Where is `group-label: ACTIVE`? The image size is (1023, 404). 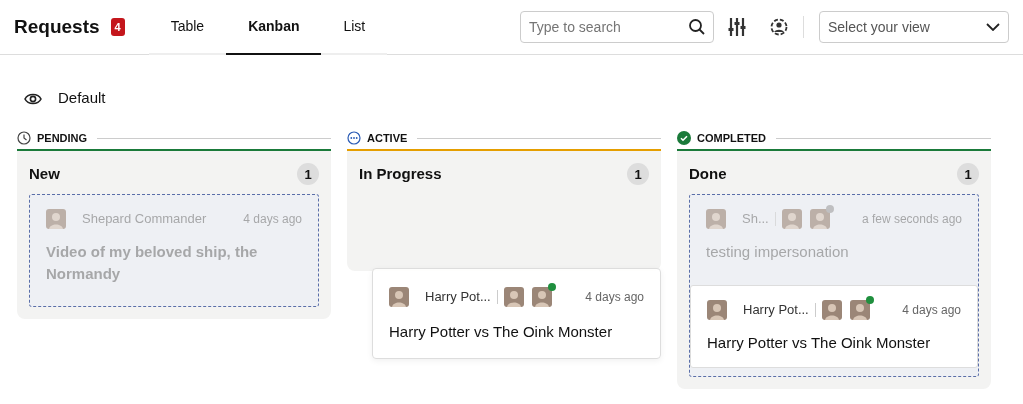
group-label: ACTIVE is located at coordinates (387, 138).